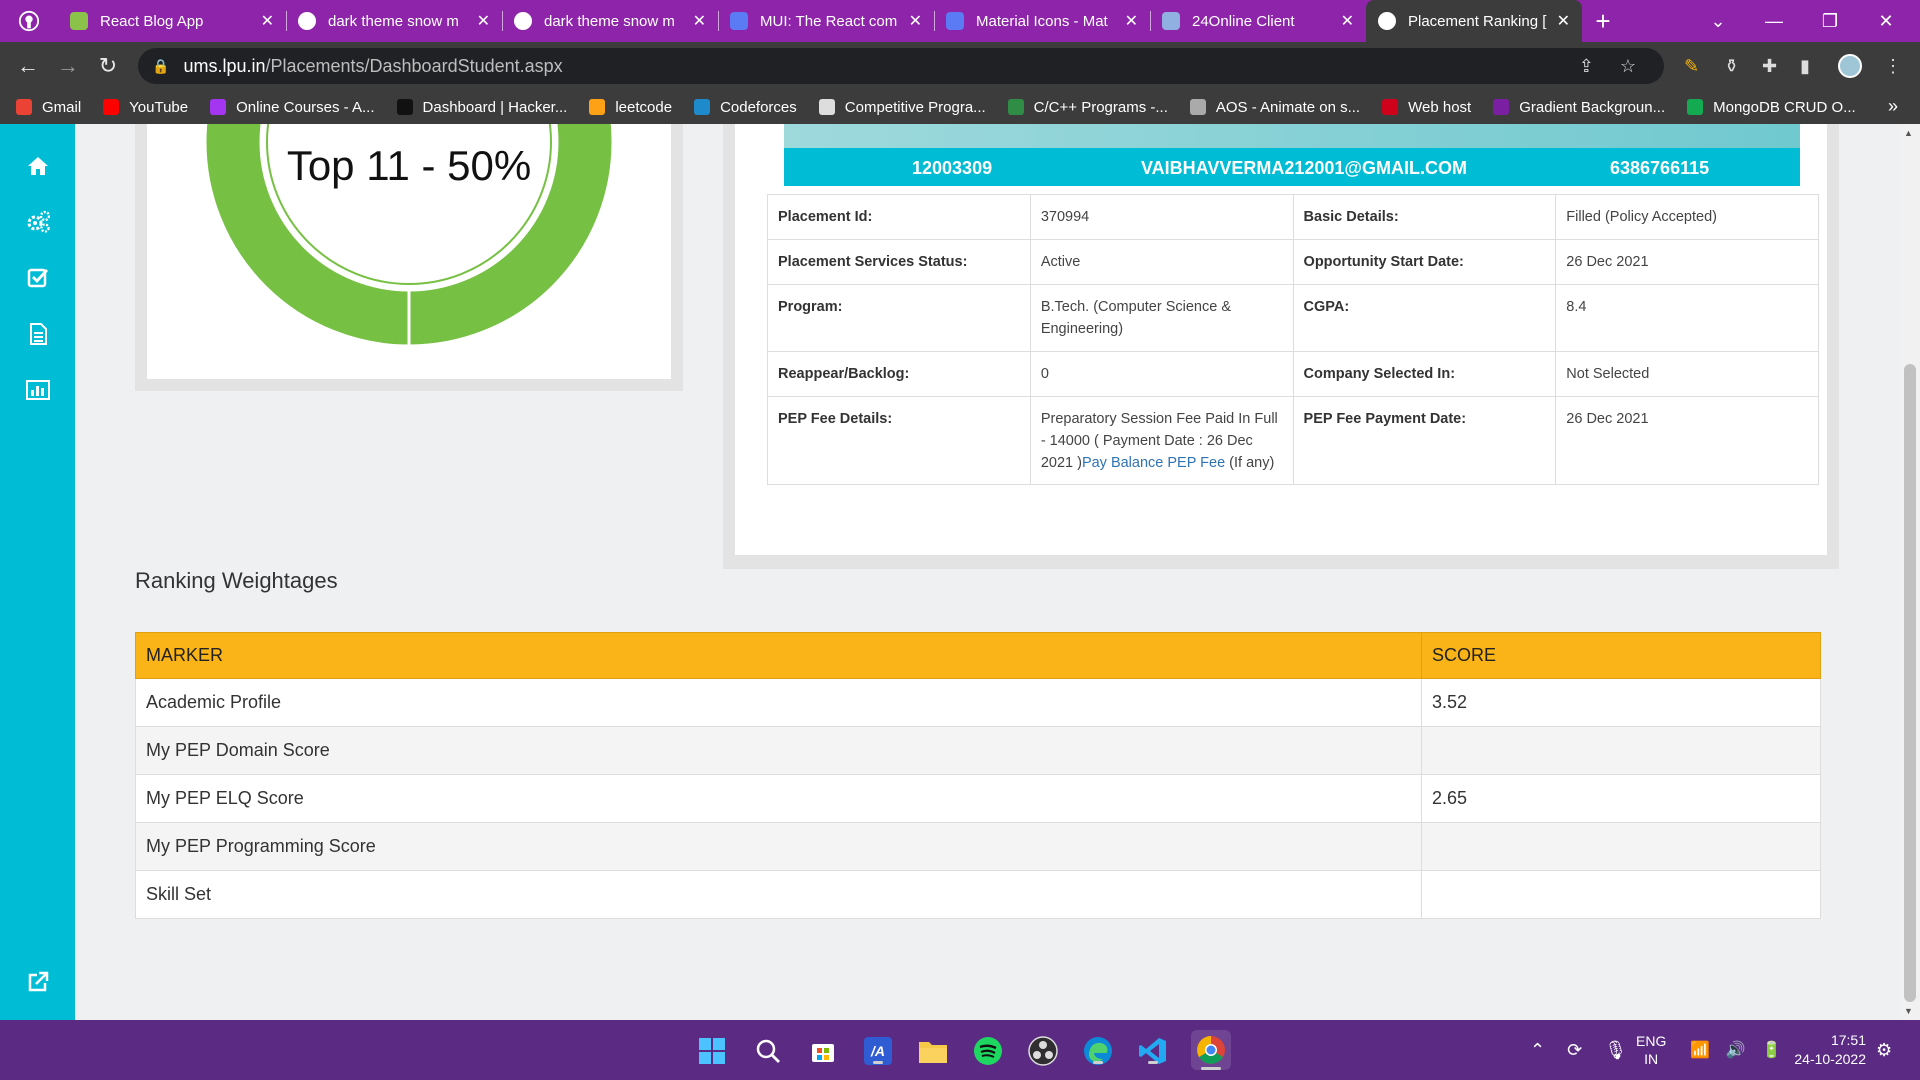  Describe the element at coordinates (108, 66) in the screenshot. I see `reload-button: ↻` at that location.